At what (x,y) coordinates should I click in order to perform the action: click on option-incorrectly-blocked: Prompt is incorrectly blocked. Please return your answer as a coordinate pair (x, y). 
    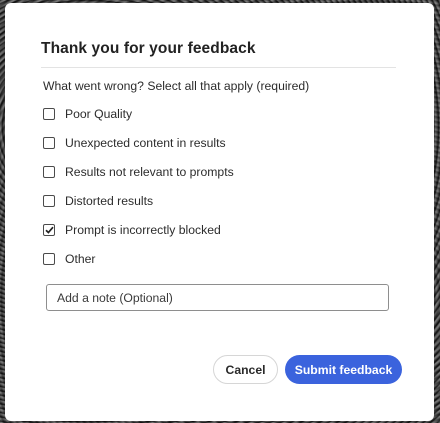
    Looking at the image, I should click on (132, 230).